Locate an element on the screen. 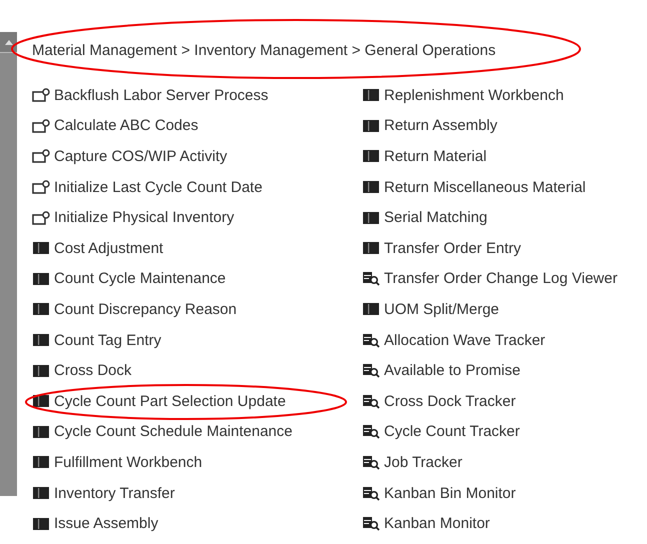 The width and height of the screenshot is (647, 544). menu-link: Return Material is located at coordinates (504, 156).